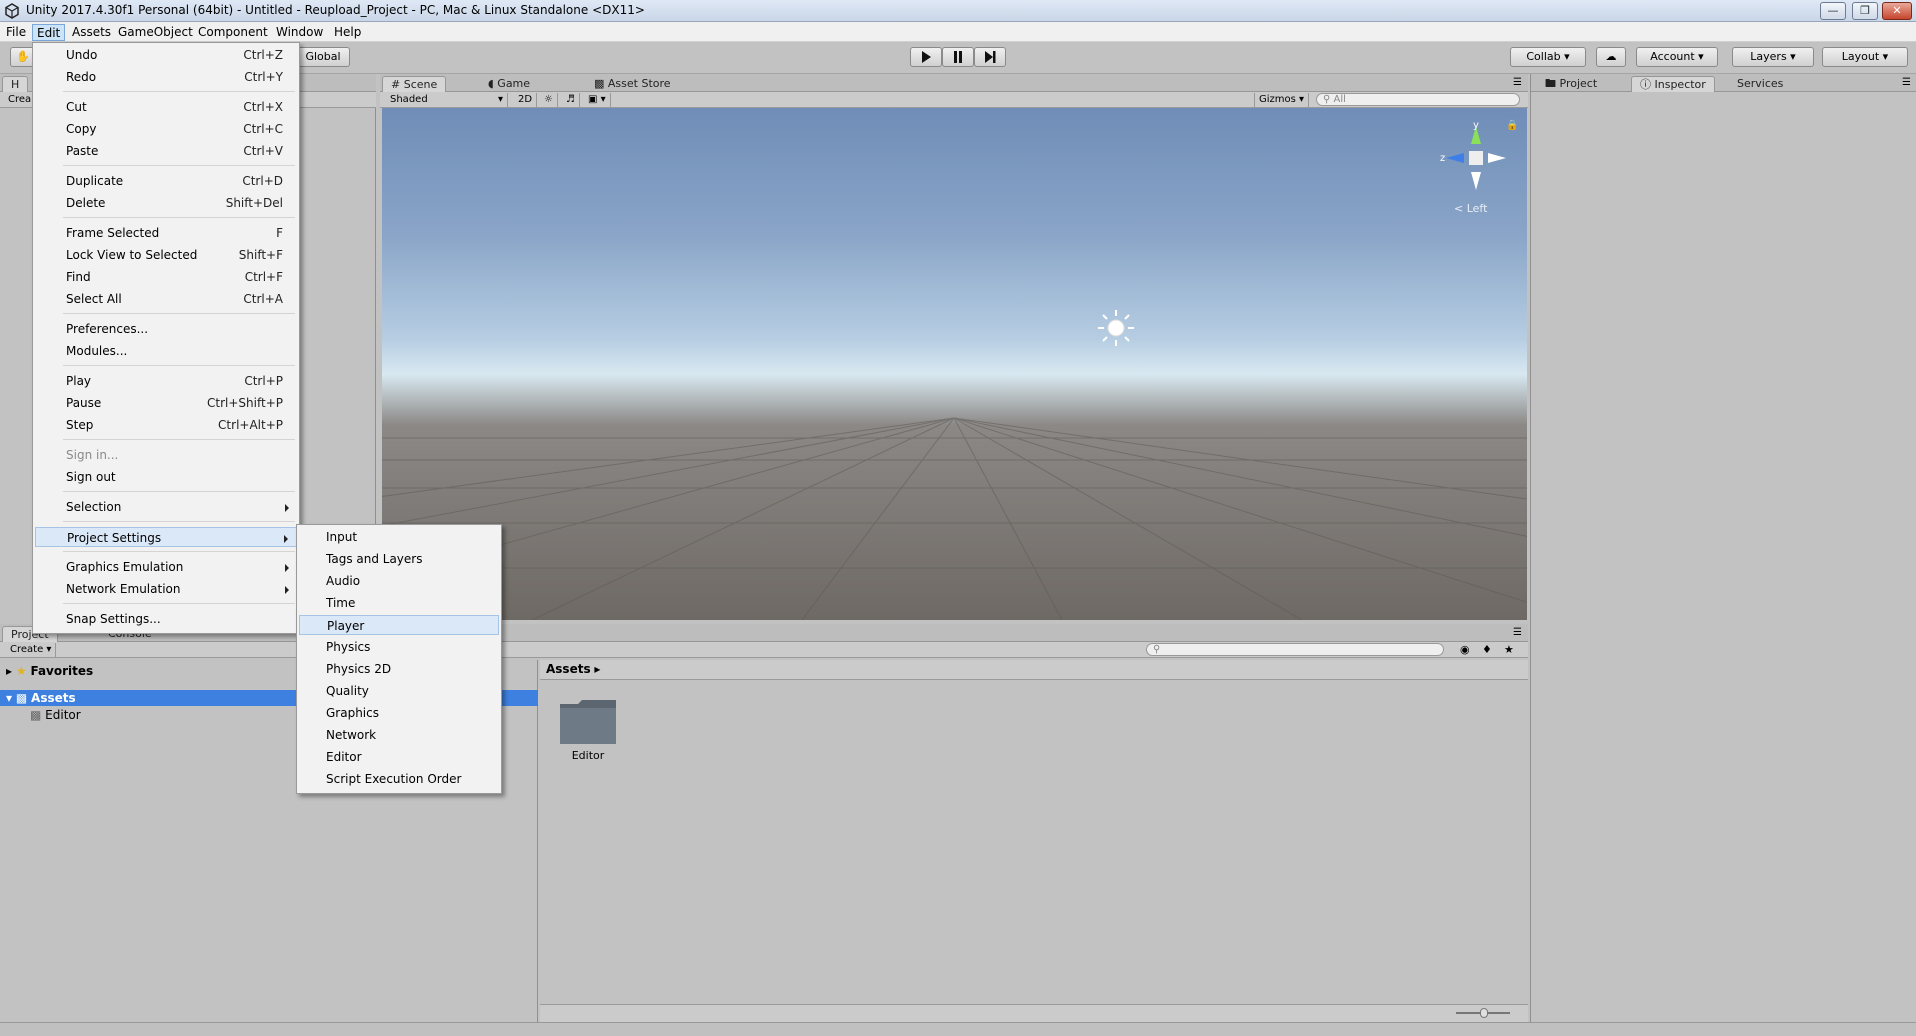 This screenshot has height=1036, width=1916. What do you see at coordinates (166, 233) in the screenshot?
I see `menu-item-frame-selected: Frame Selected F` at bounding box center [166, 233].